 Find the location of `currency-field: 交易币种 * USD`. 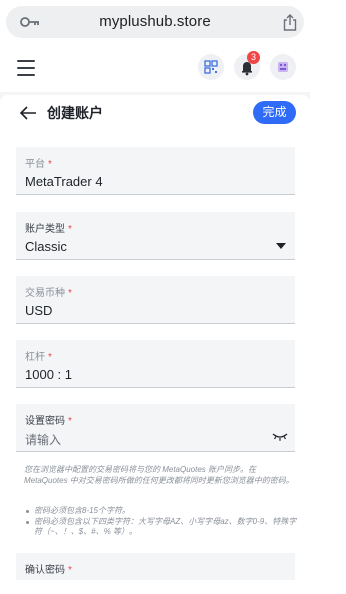

currency-field: 交易币种 * USD is located at coordinates (155, 300).